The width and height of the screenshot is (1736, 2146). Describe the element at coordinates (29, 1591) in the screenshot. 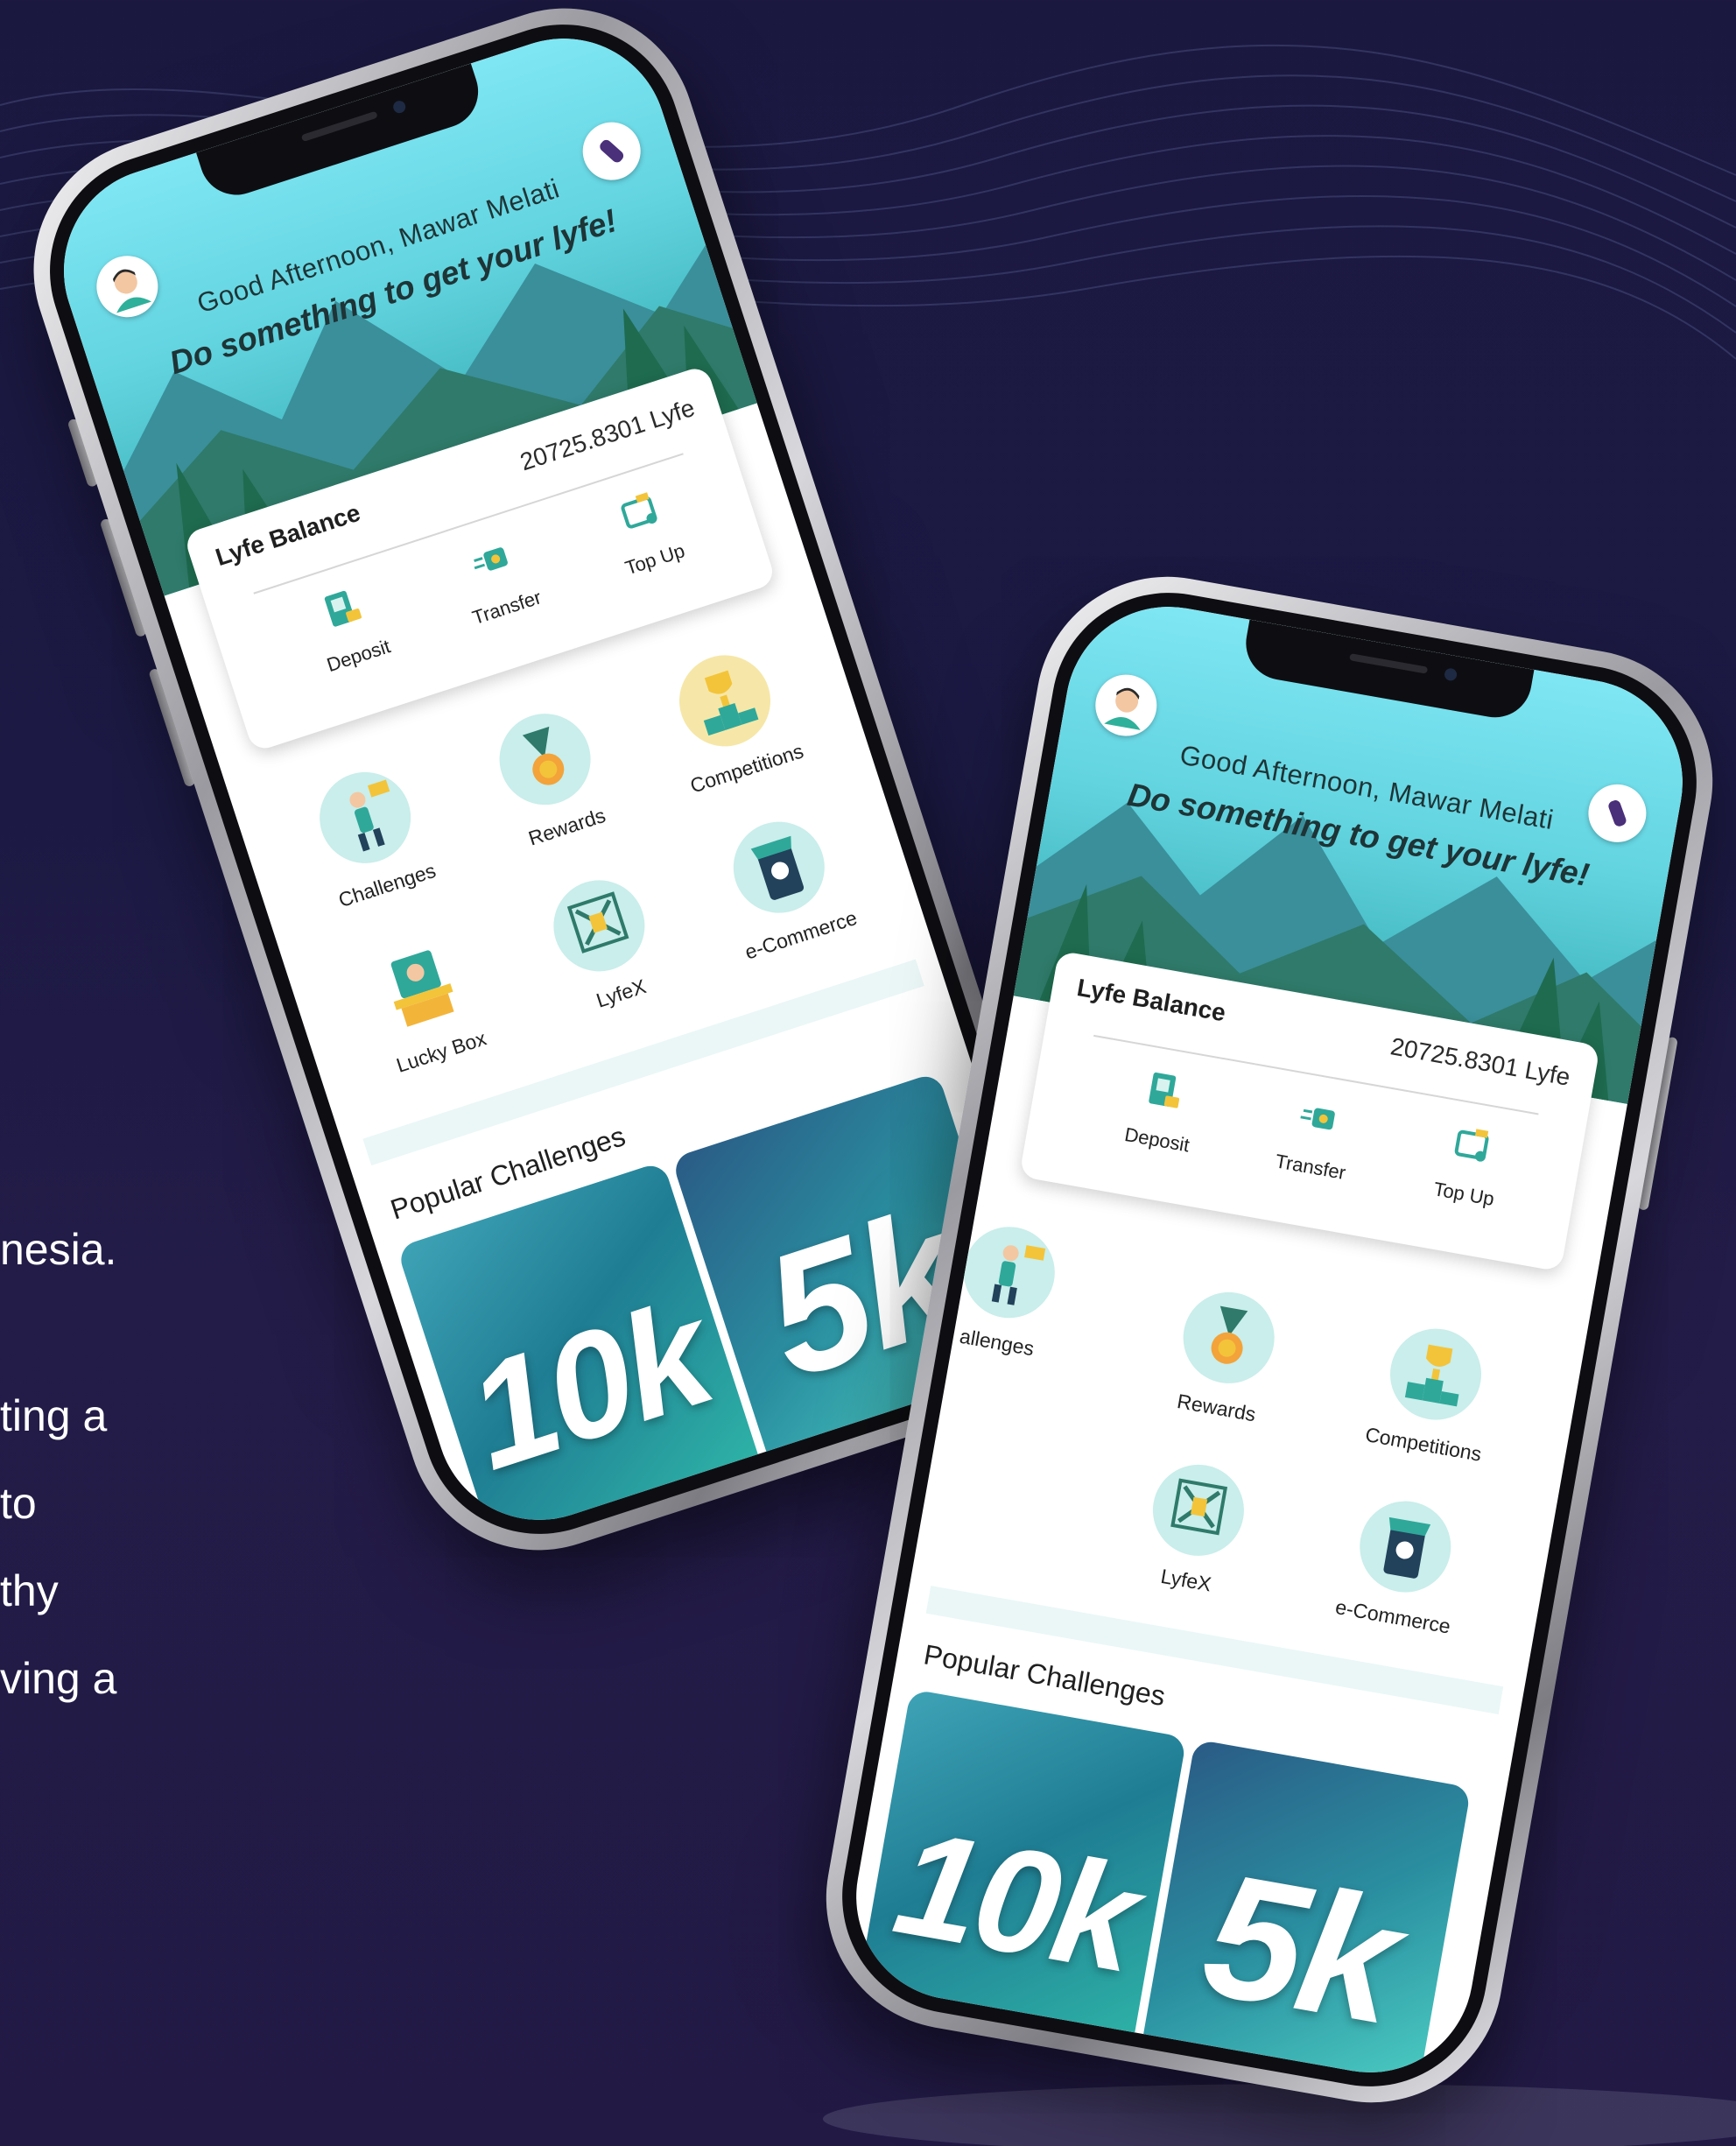

I see `side-text-line: thy` at that location.